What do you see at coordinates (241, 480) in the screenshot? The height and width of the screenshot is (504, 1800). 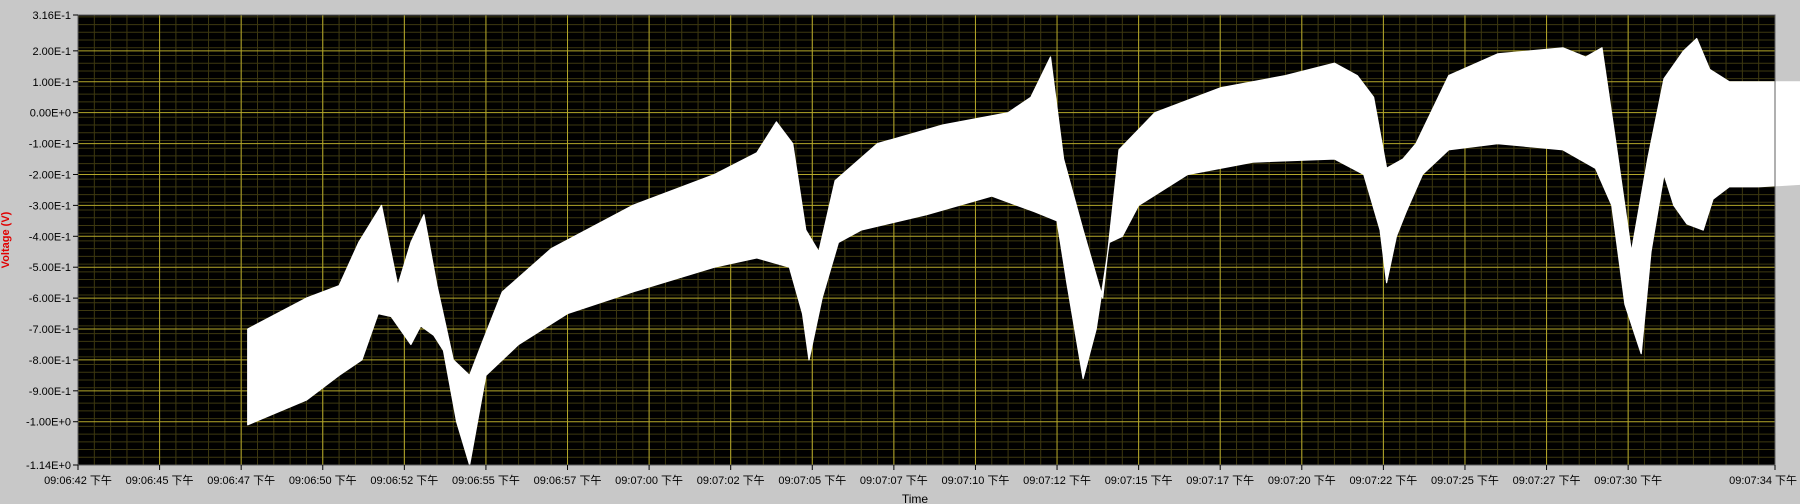 I see `x-tick-label: 09:06:47 下午` at bounding box center [241, 480].